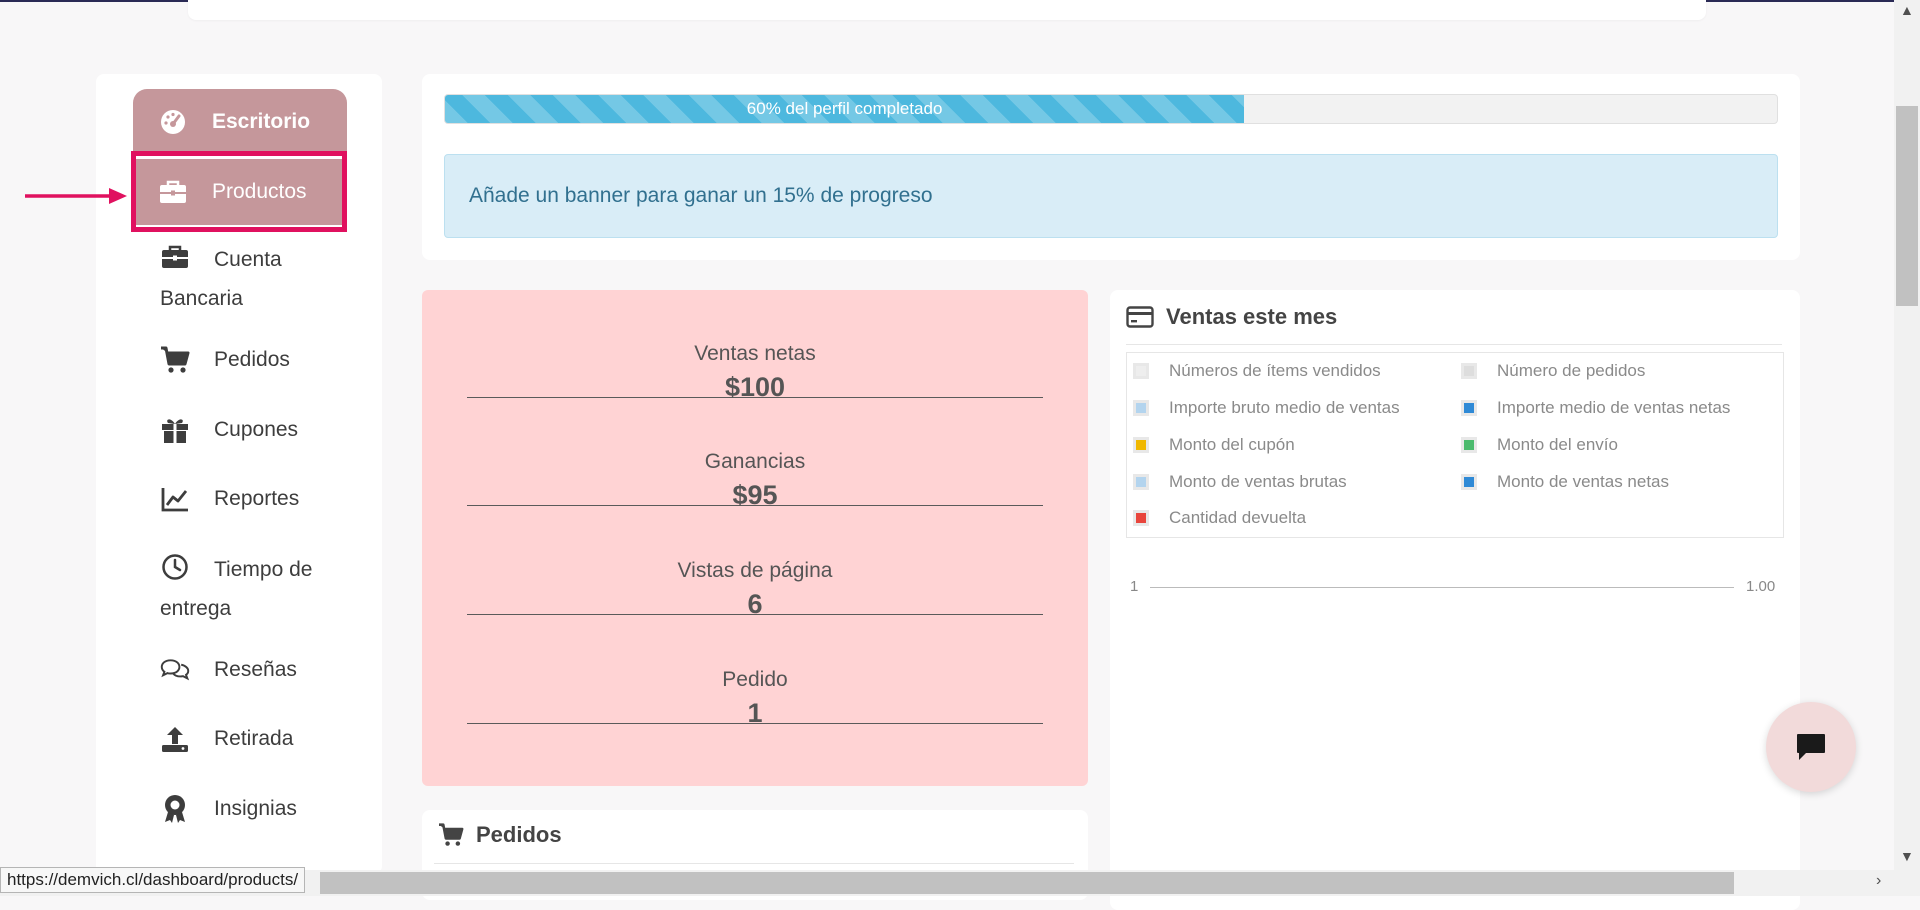 The height and width of the screenshot is (910, 1920). I want to click on stat-pedido: Pedido 1, so click(755, 672).